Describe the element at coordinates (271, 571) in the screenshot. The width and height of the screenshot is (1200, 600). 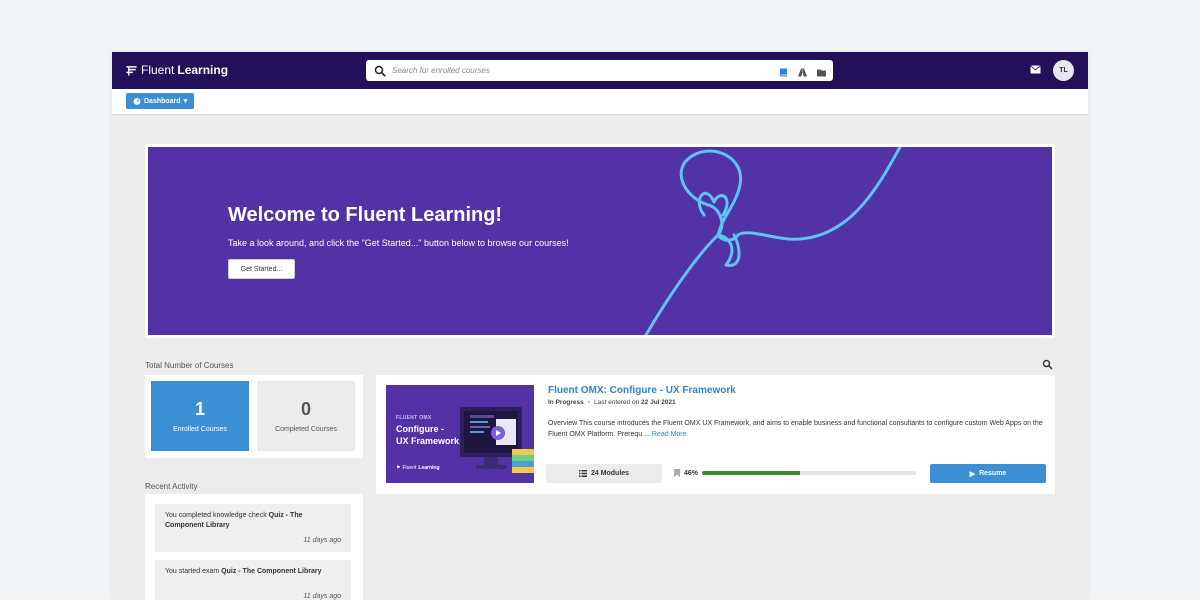
I see `activity-quiz-name: Quiz - The Component Library` at that location.